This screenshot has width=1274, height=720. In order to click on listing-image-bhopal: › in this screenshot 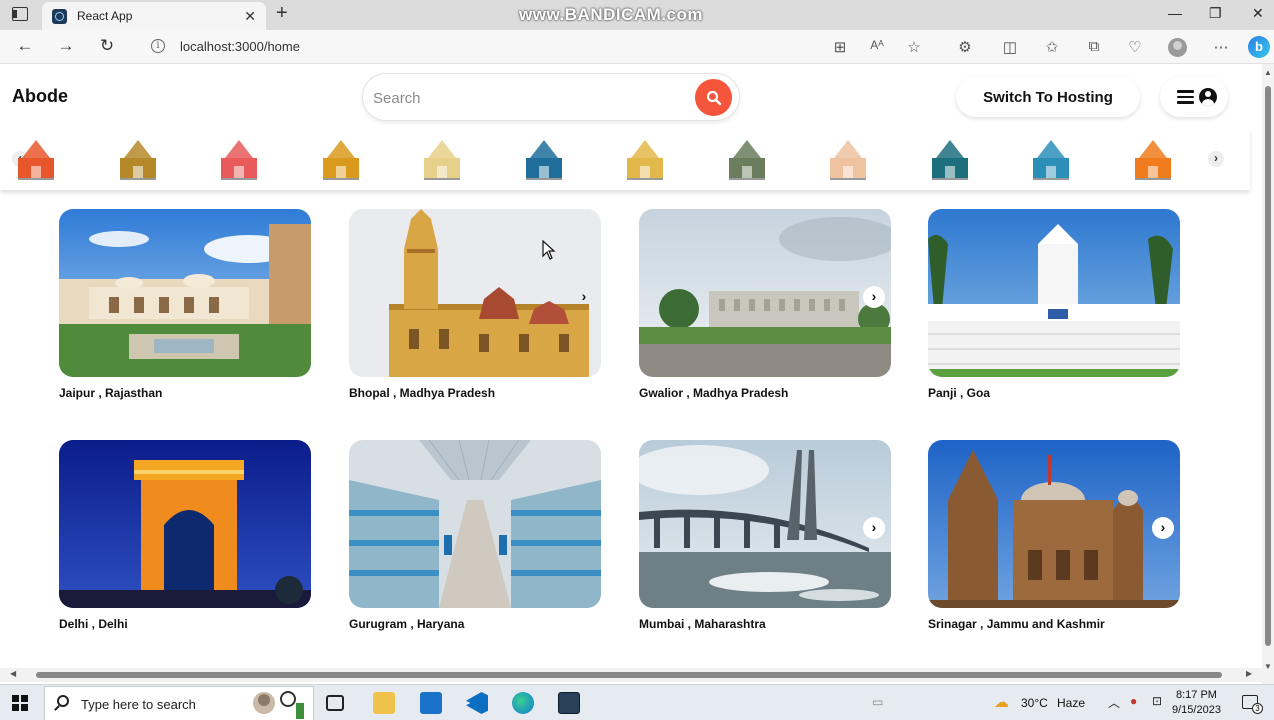, I will do `click(475, 293)`.